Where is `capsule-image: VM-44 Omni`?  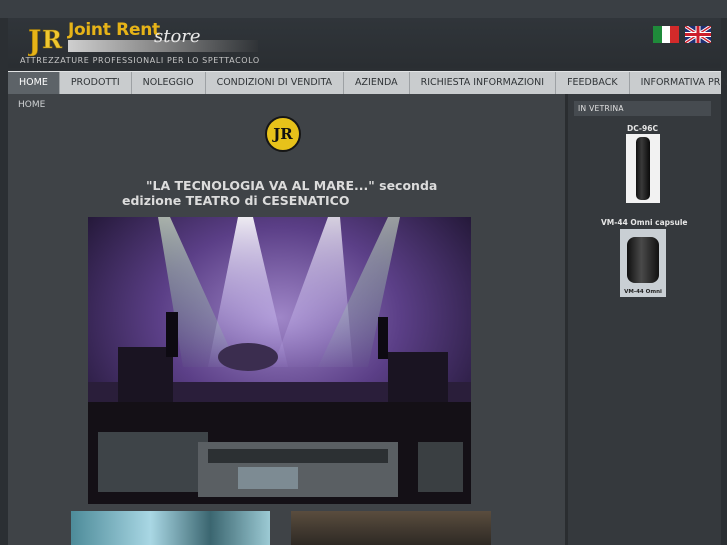
capsule-image: VM-44 Omni is located at coordinates (643, 263).